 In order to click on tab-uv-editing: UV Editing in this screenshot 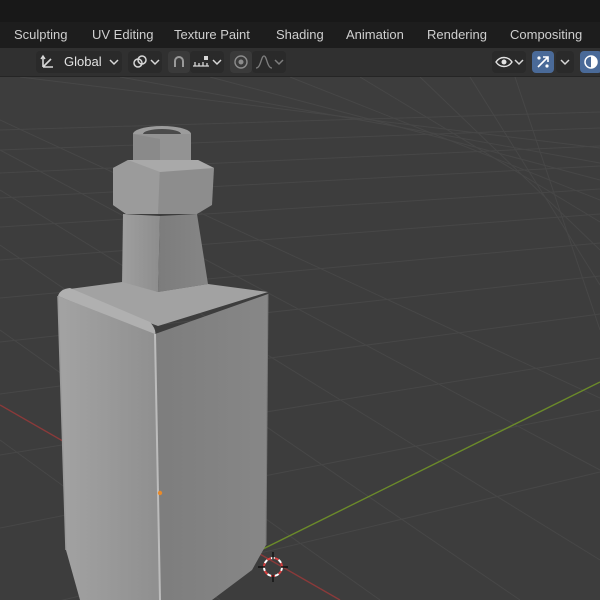, I will do `click(122, 35)`.